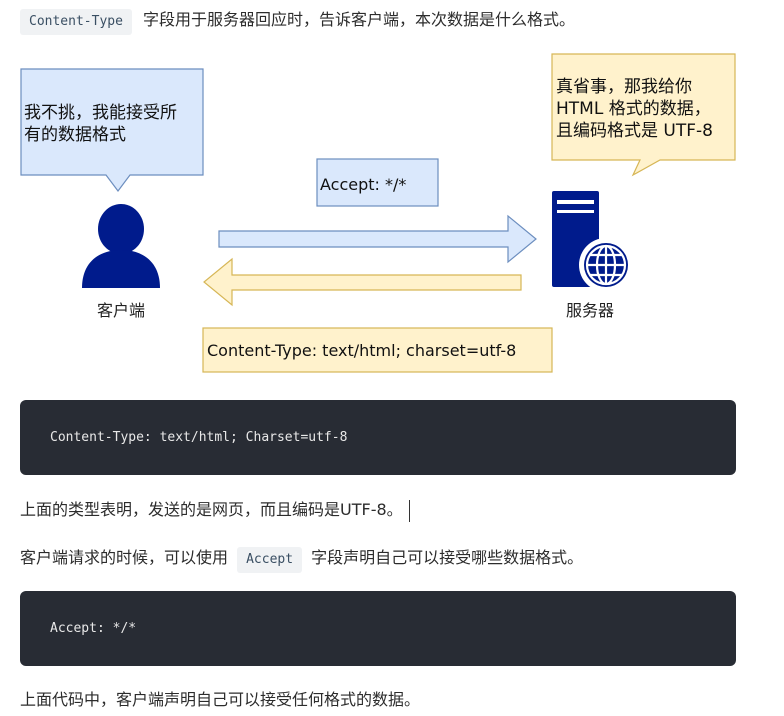 Image resolution: width=784 pixels, height=716 pixels. I want to click on user-icon, so click(121, 246).